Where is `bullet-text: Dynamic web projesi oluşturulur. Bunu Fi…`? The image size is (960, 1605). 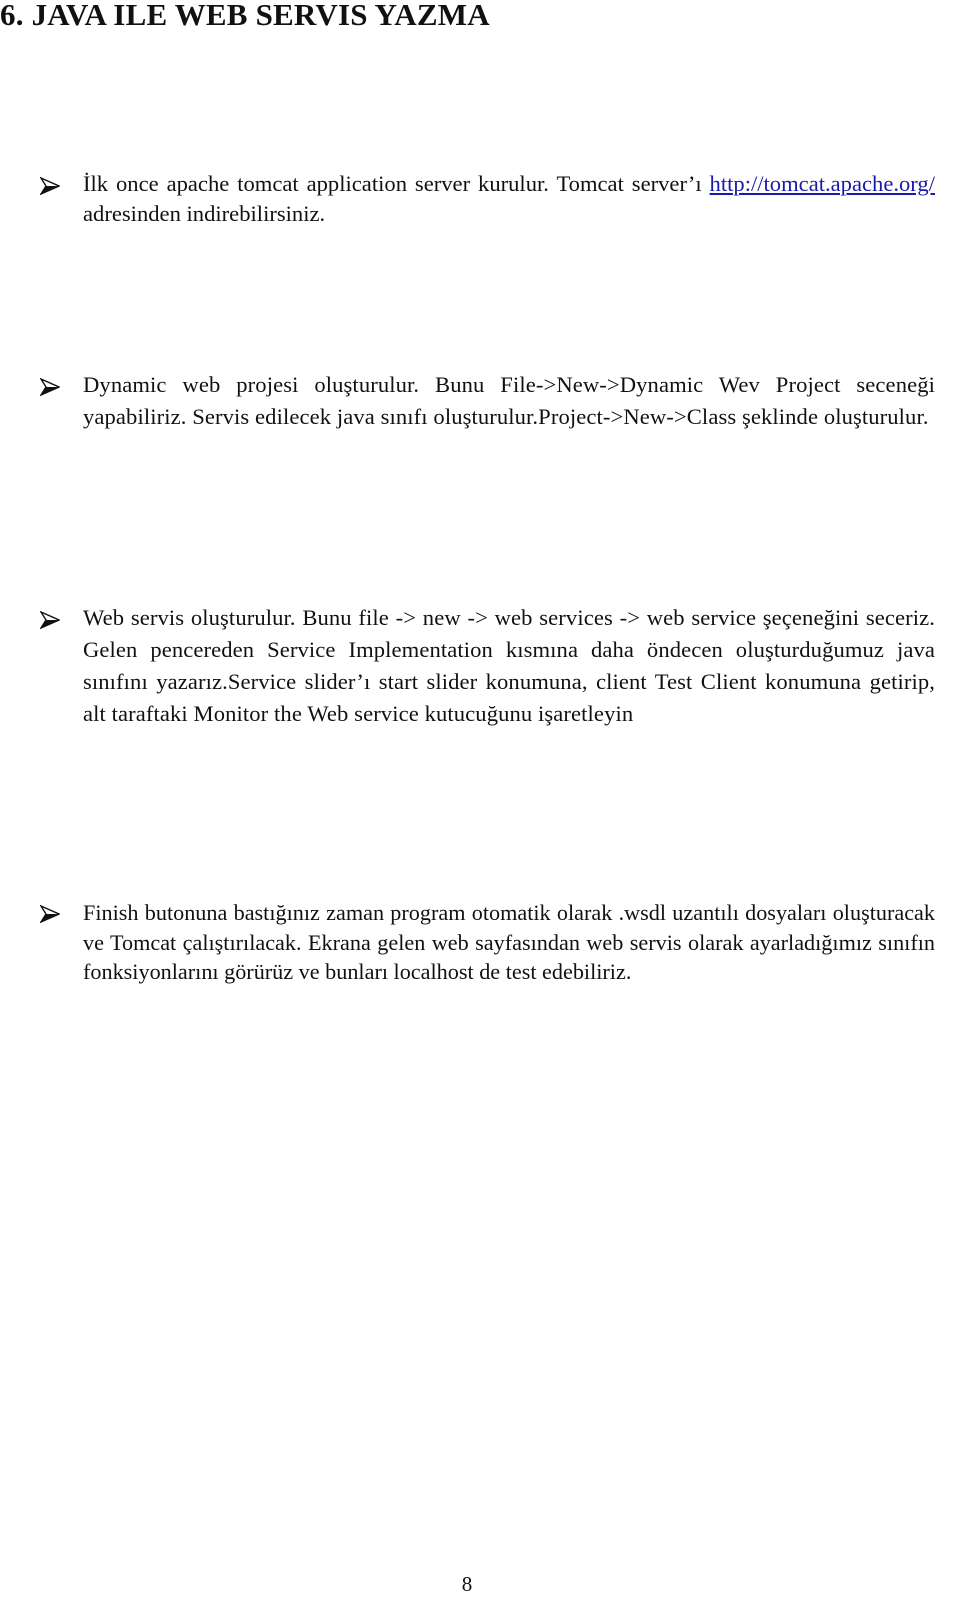
bullet-text: Dynamic web projesi oluşturulur. Bunu Fi… is located at coordinates (509, 401).